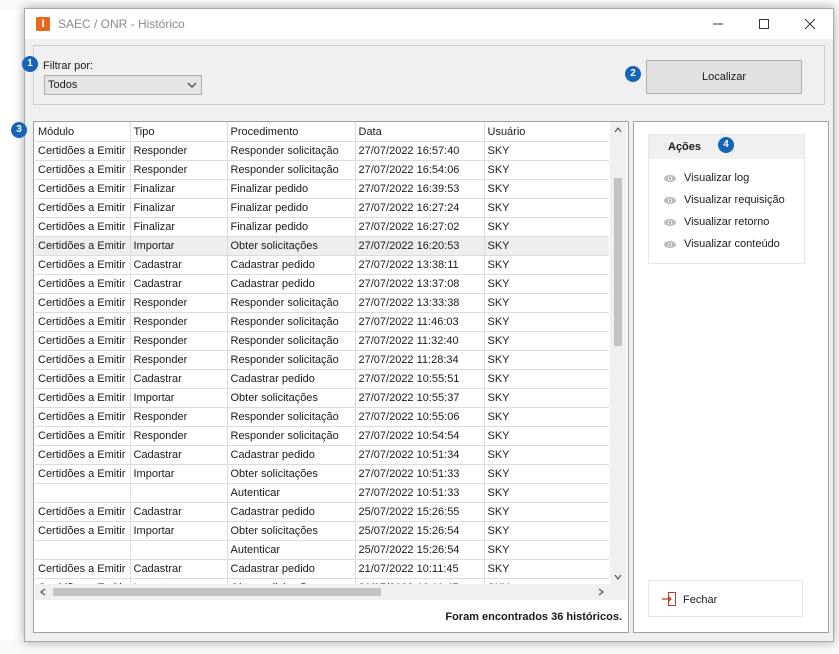 The width and height of the screenshot is (839, 654). What do you see at coordinates (618, 262) in the screenshot?
I see `vertical-scroll-thumb` at bounding box center [618, 262].